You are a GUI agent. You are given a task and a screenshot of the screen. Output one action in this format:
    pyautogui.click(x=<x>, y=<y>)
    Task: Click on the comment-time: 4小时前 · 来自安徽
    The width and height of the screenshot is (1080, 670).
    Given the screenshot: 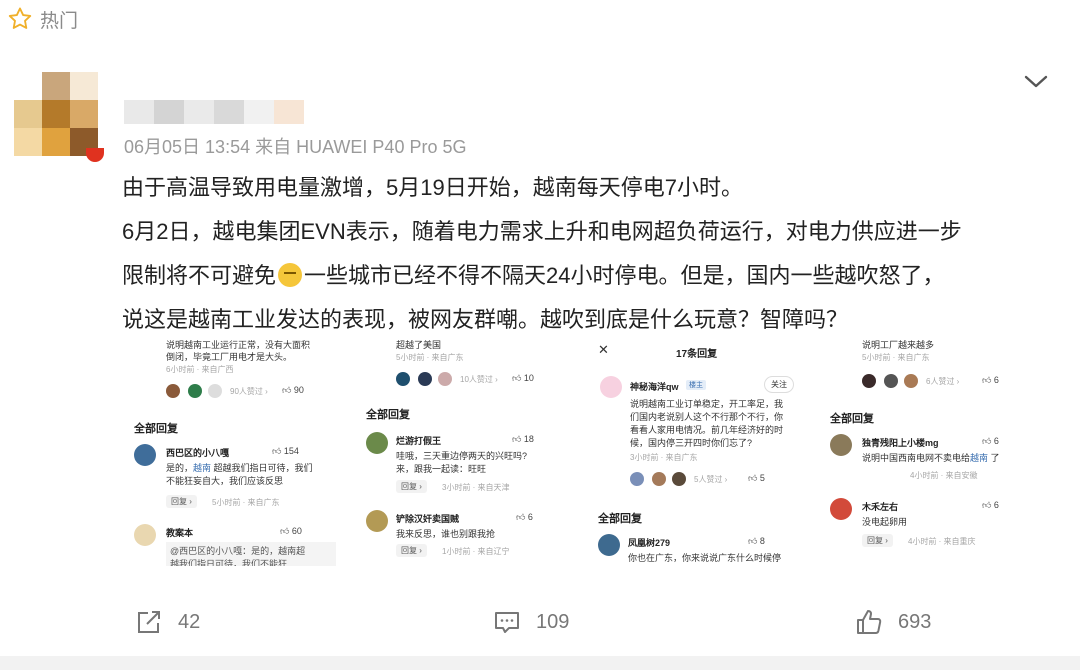 What is the action you would take?
    pyautogui.click(x=944, y=475)
    